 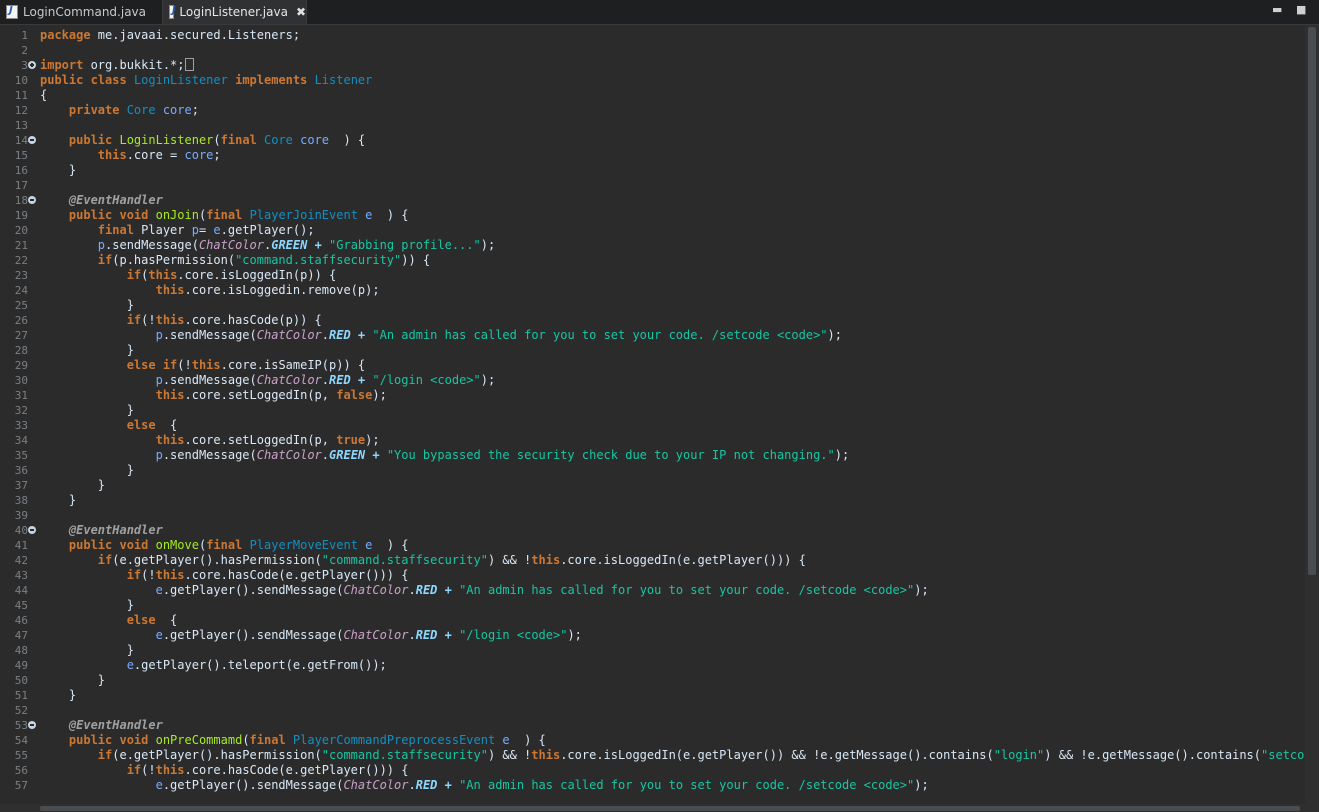 I want to click on code-token: PlayerJoinEvent, so click(x=307, y=215).